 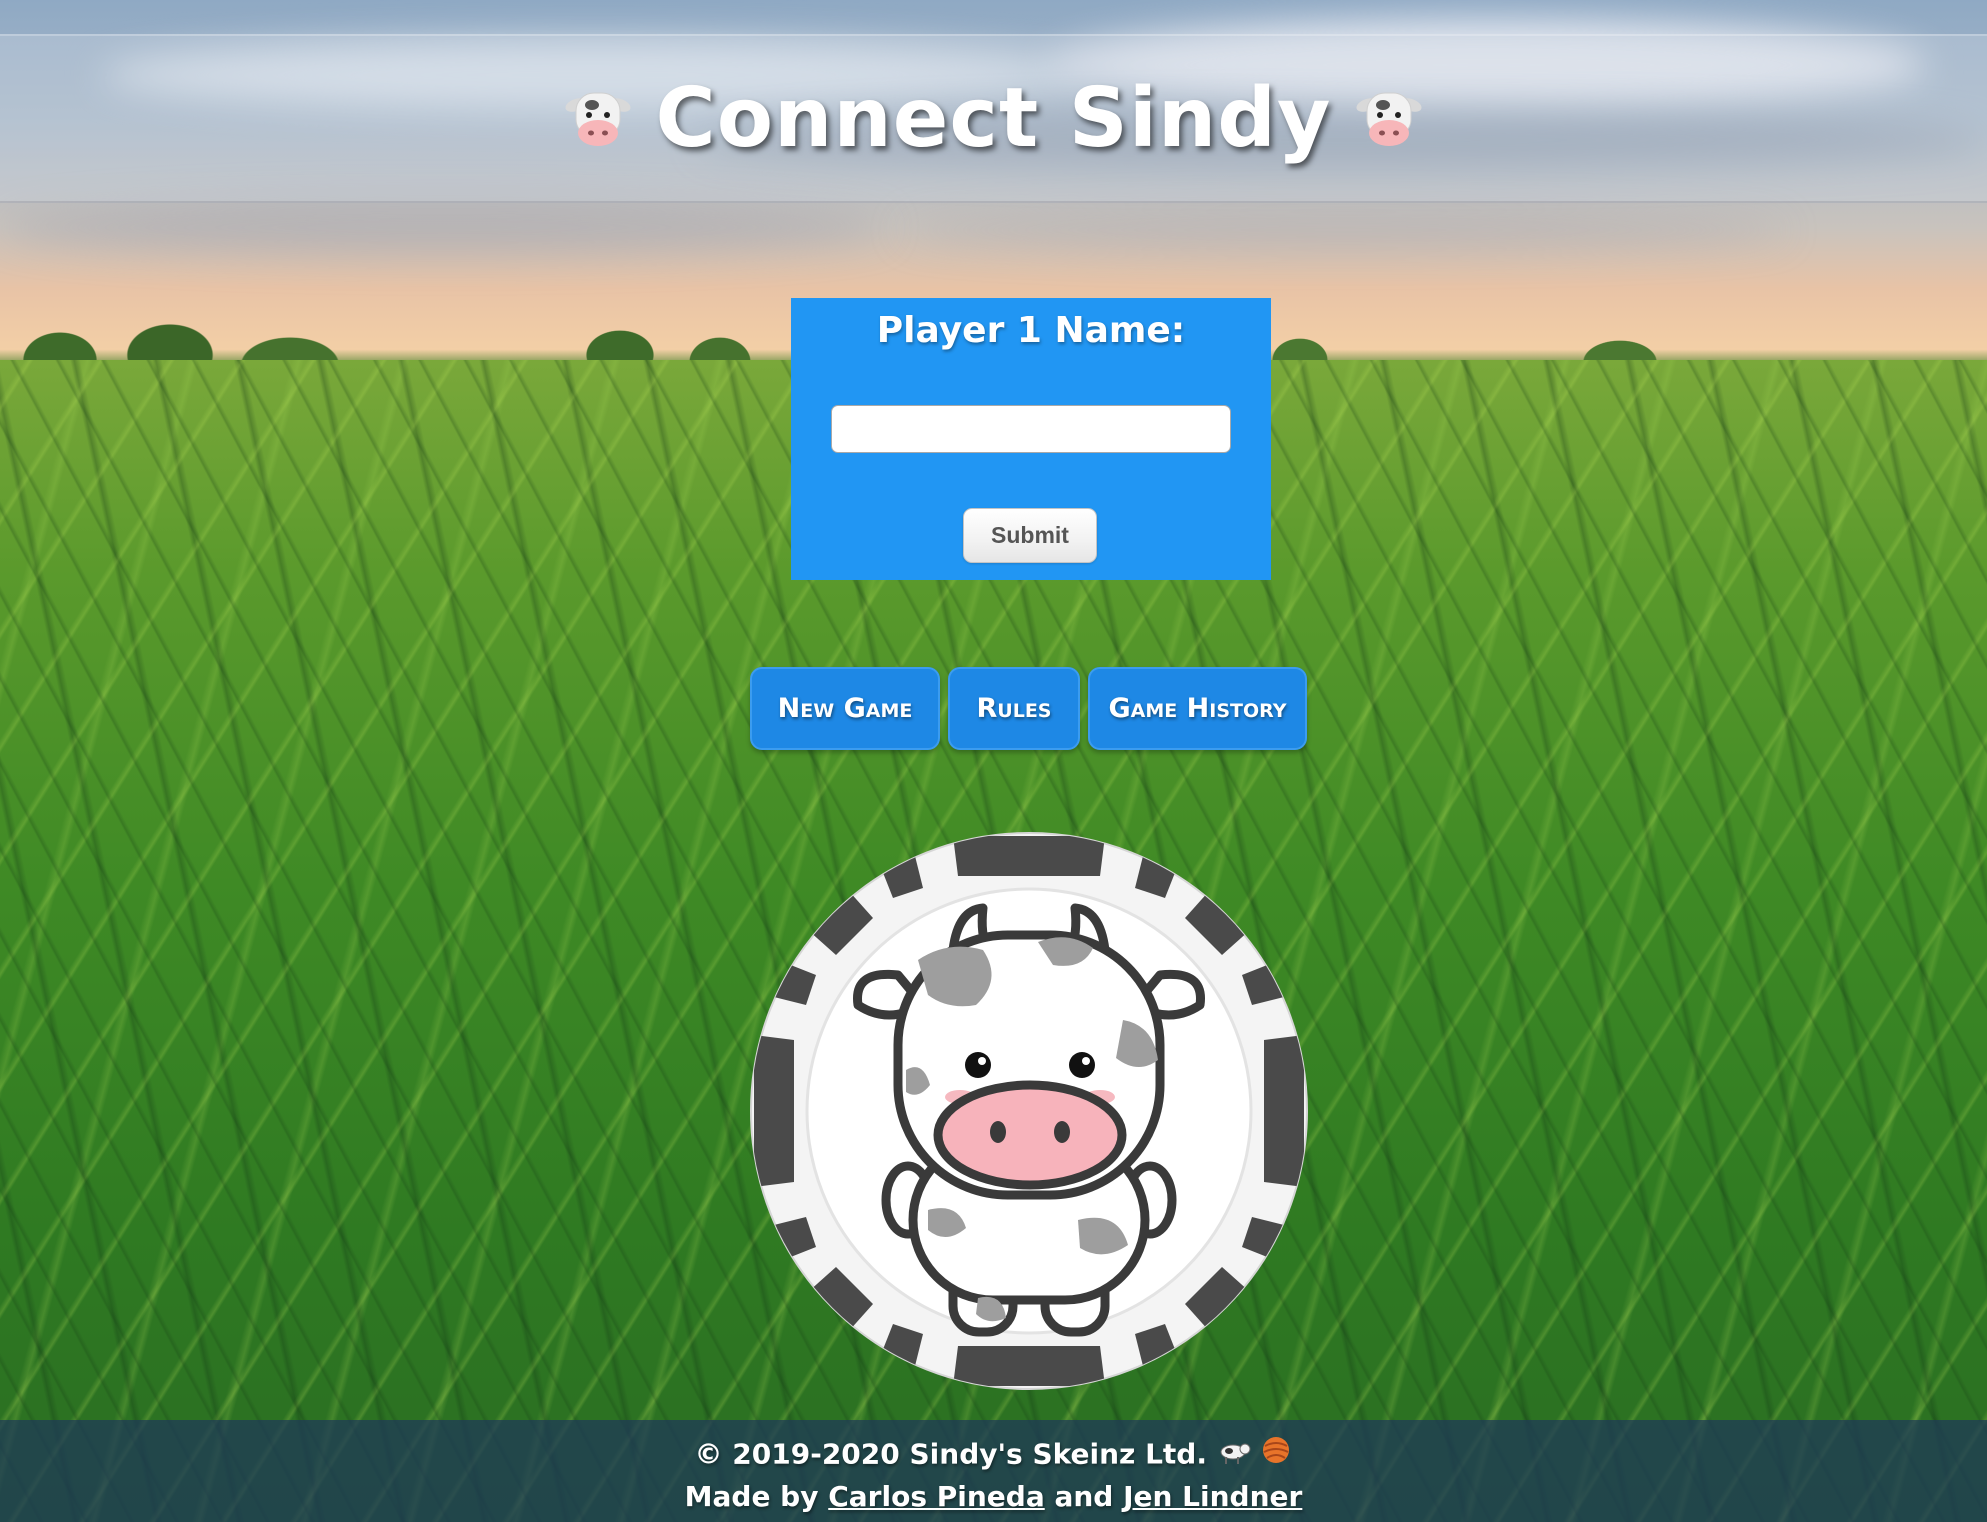 I want to click on game-nav: New Game Rules Game History, so click(x=1028, y=708).